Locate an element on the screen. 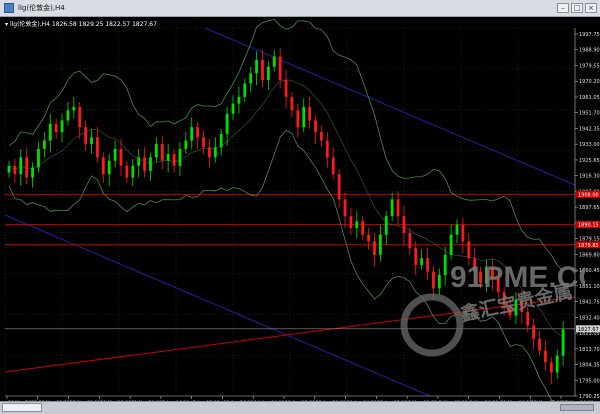 The image size is (600, 414). close-button: × is located at coordinates (591, 8).